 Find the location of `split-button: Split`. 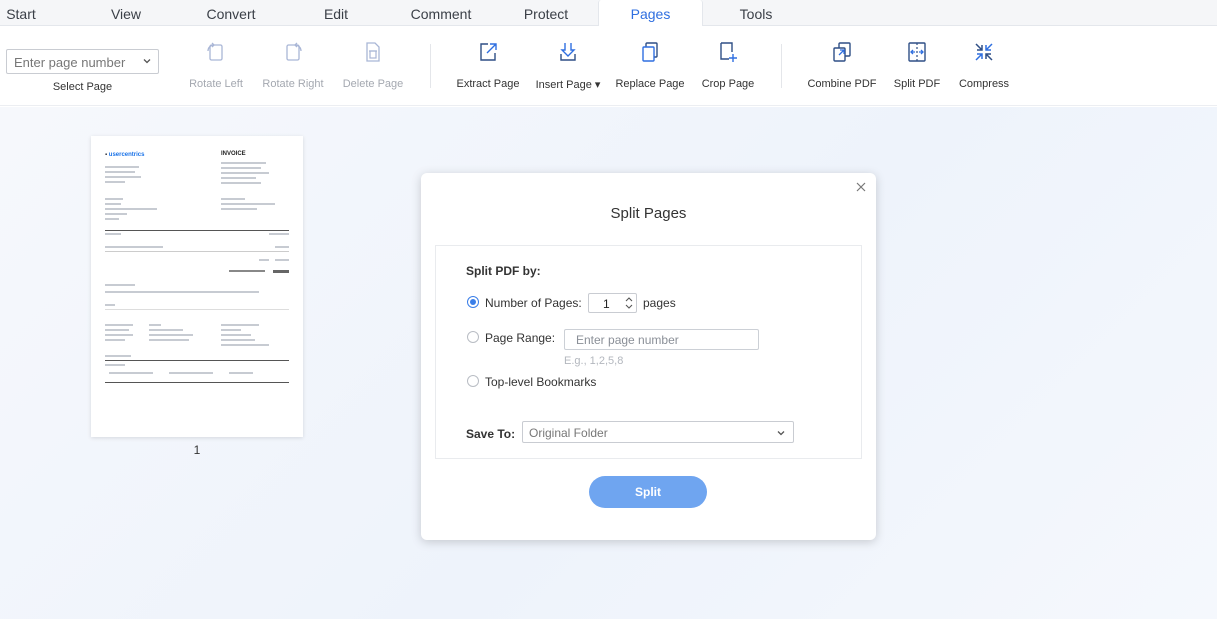

split-button: Split is located at coordinates (648, 492).